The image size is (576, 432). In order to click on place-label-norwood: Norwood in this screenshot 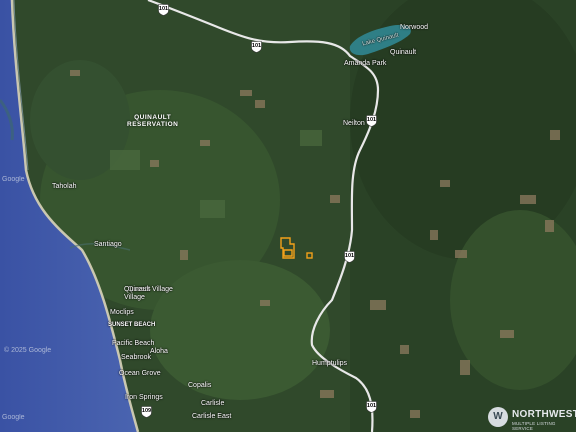, I will do `click(414, 27)`.